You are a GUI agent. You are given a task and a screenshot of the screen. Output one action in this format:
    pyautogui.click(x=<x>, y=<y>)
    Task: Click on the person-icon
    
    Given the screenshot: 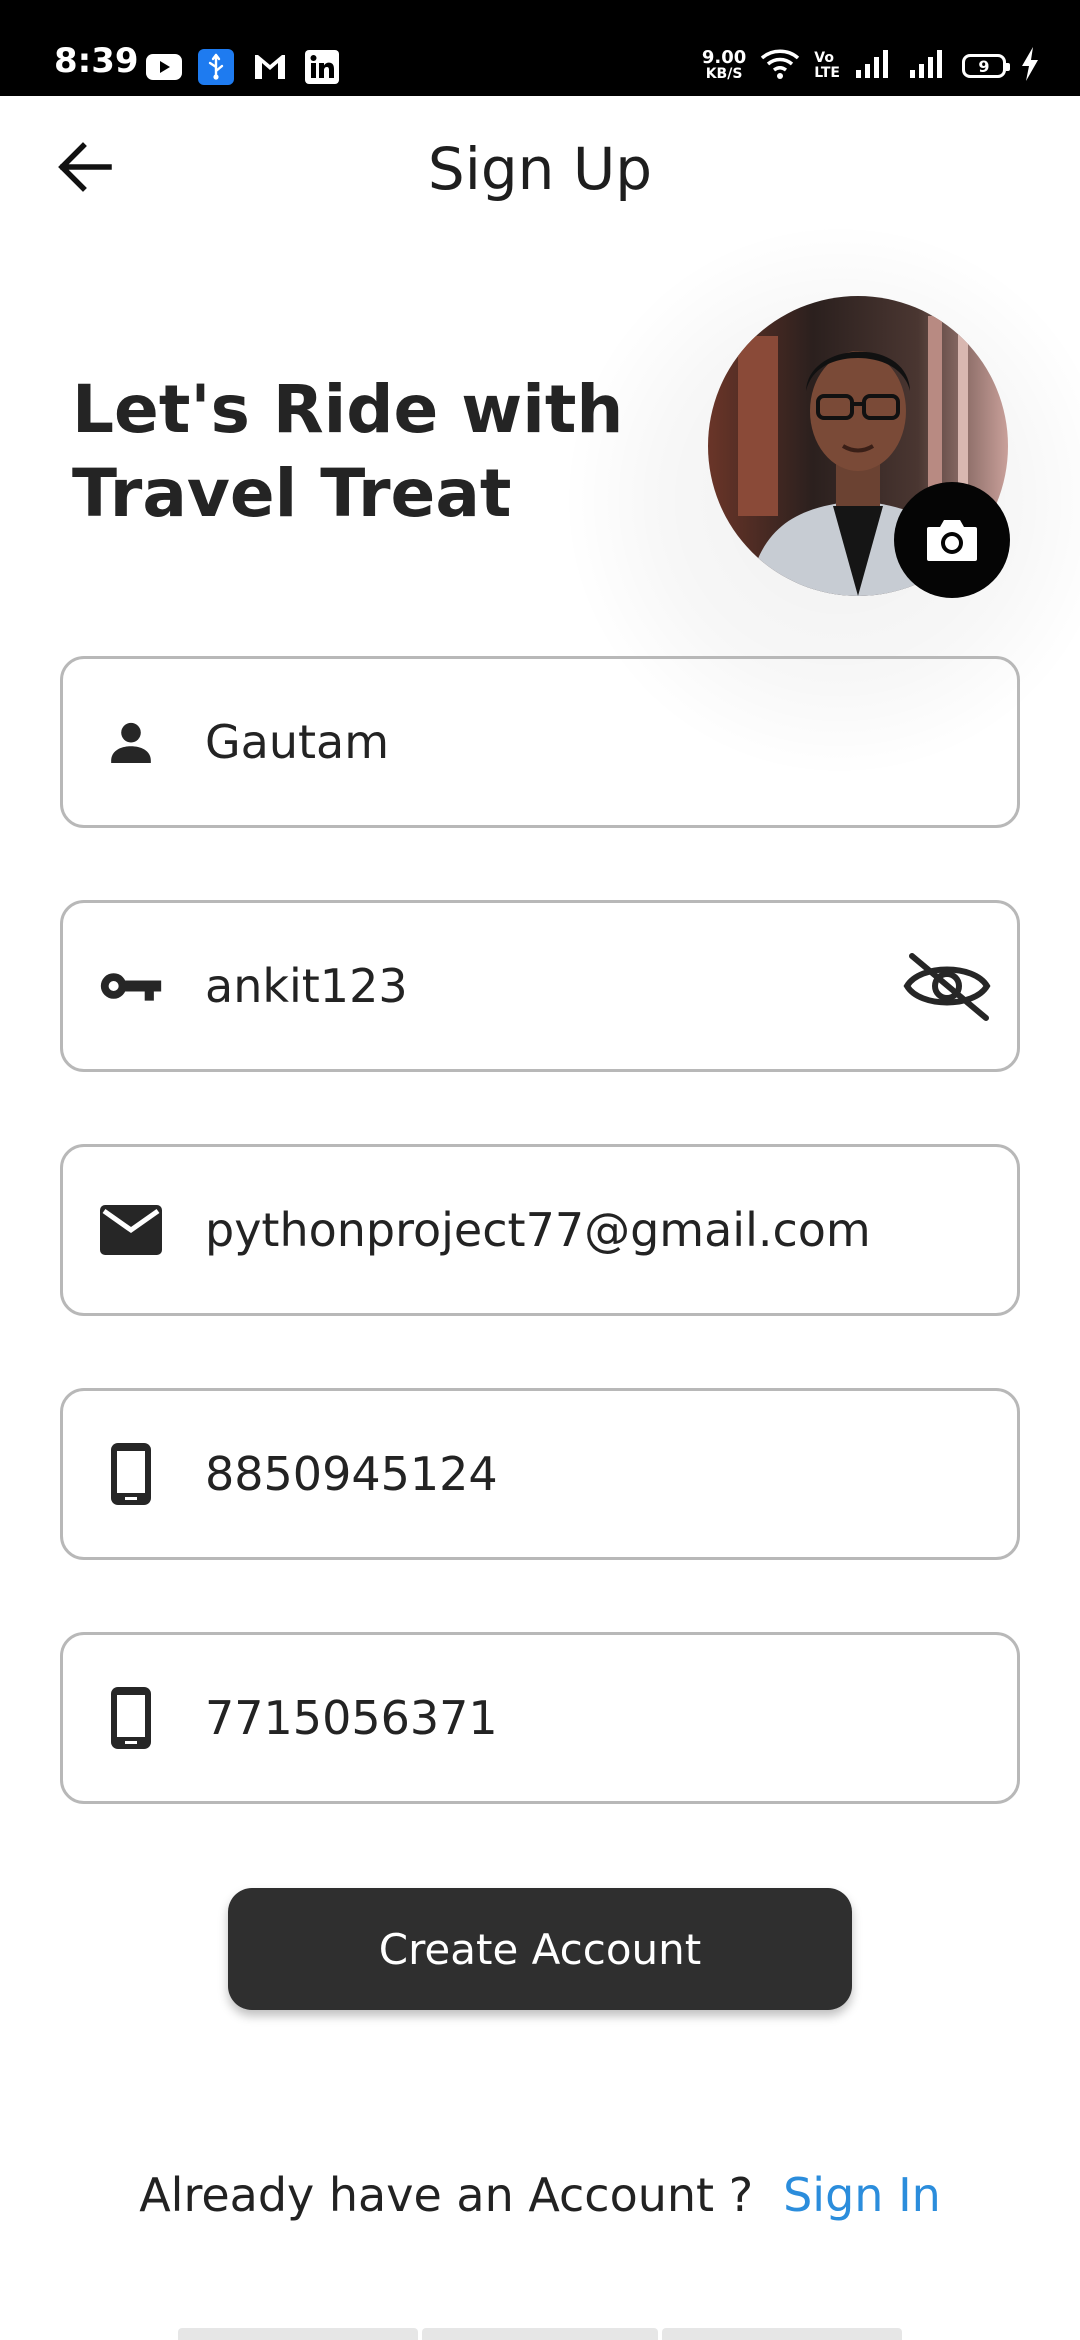 What is the action you would take?
    pyautogui.click(x=131, y=742)
    